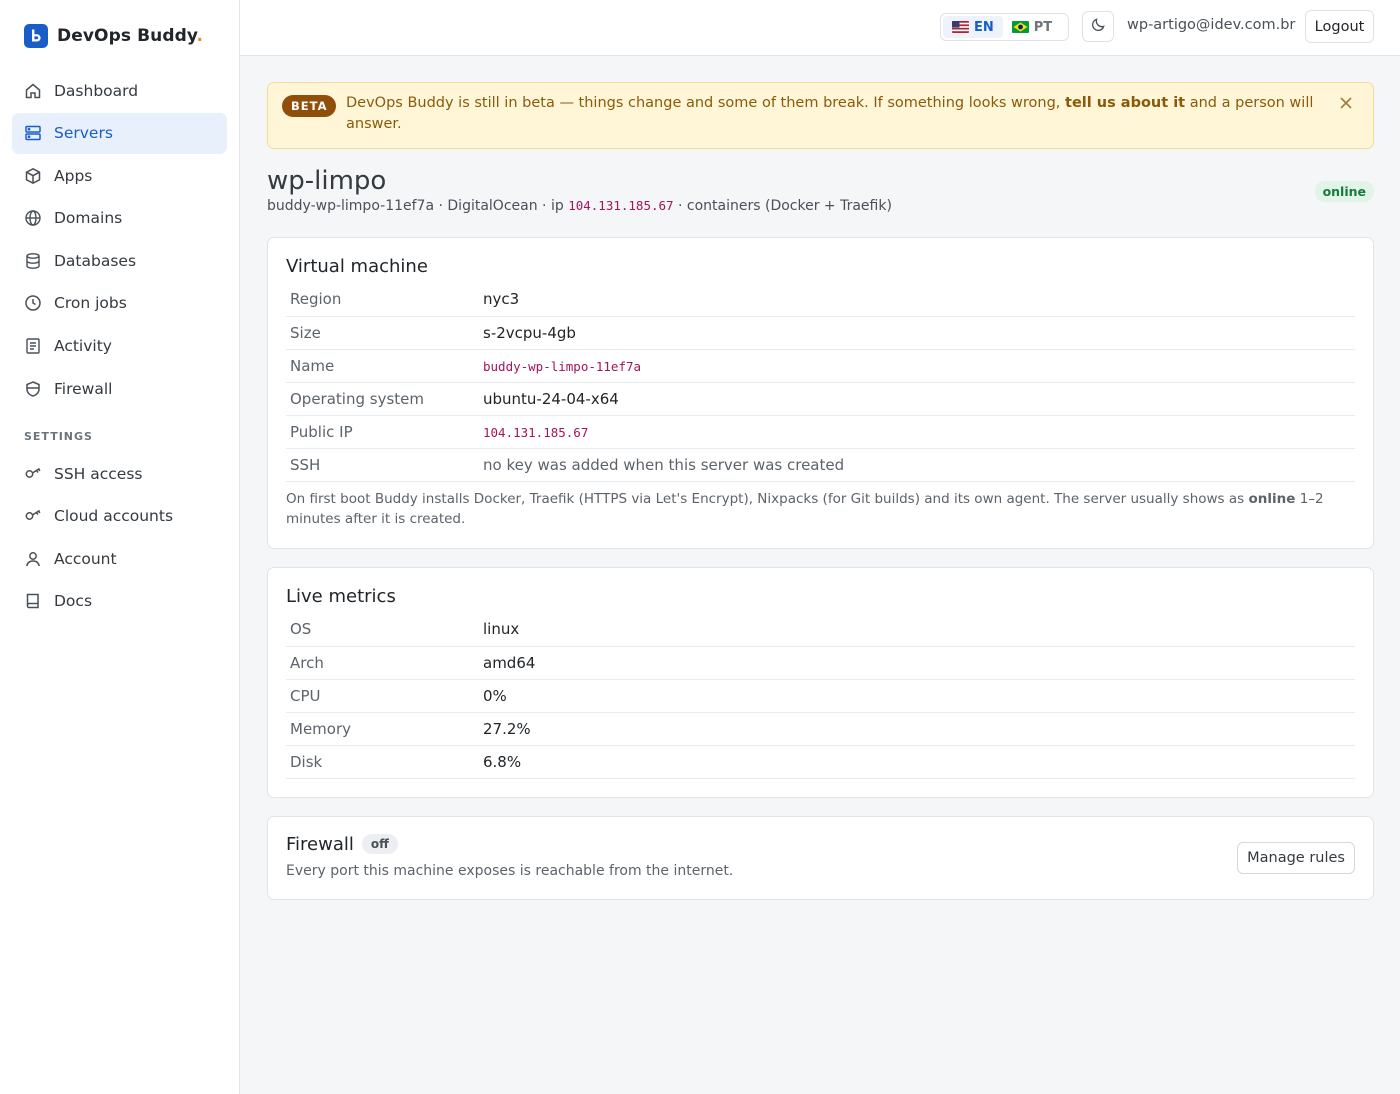 Image resolution: width=1400 pixels, height=1094 pixels. Describe the element at coordinates (342, 844) in the screenshot. I see `card-title: Firewall off` at that location.